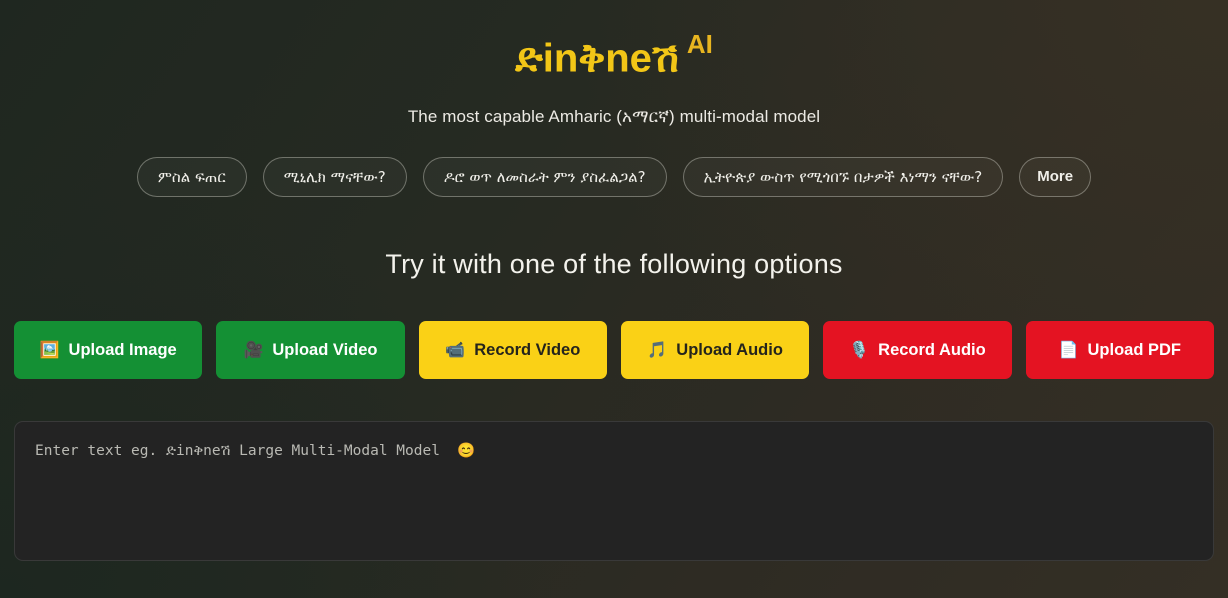 This screenshot has height=598, width=1228. What do you see at coordinates (729, 349) in the screenshot?
I see `upload-audio-label: Upload Audio` at bounding box center [729, 349].